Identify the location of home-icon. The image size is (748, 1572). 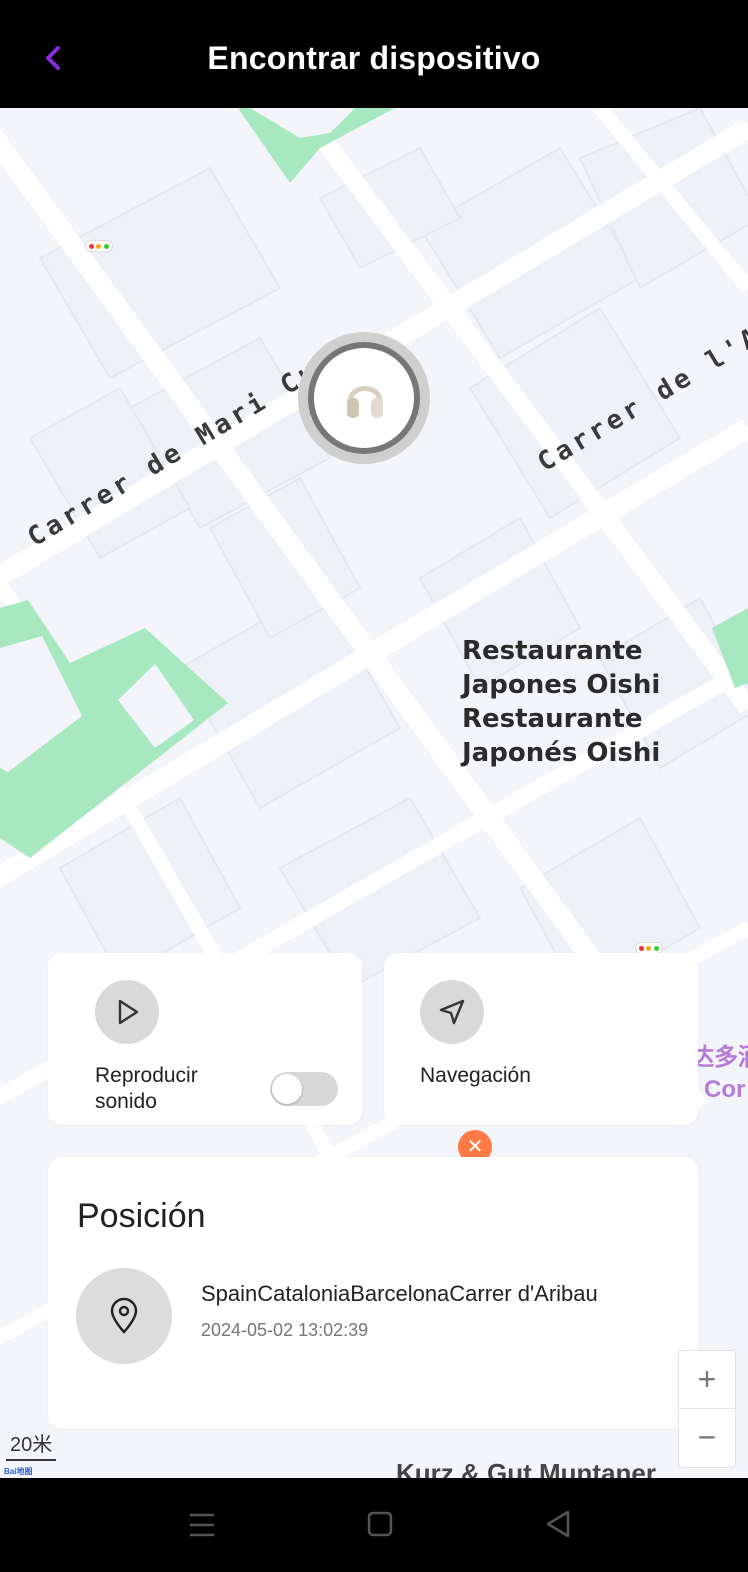
(380, 1525).